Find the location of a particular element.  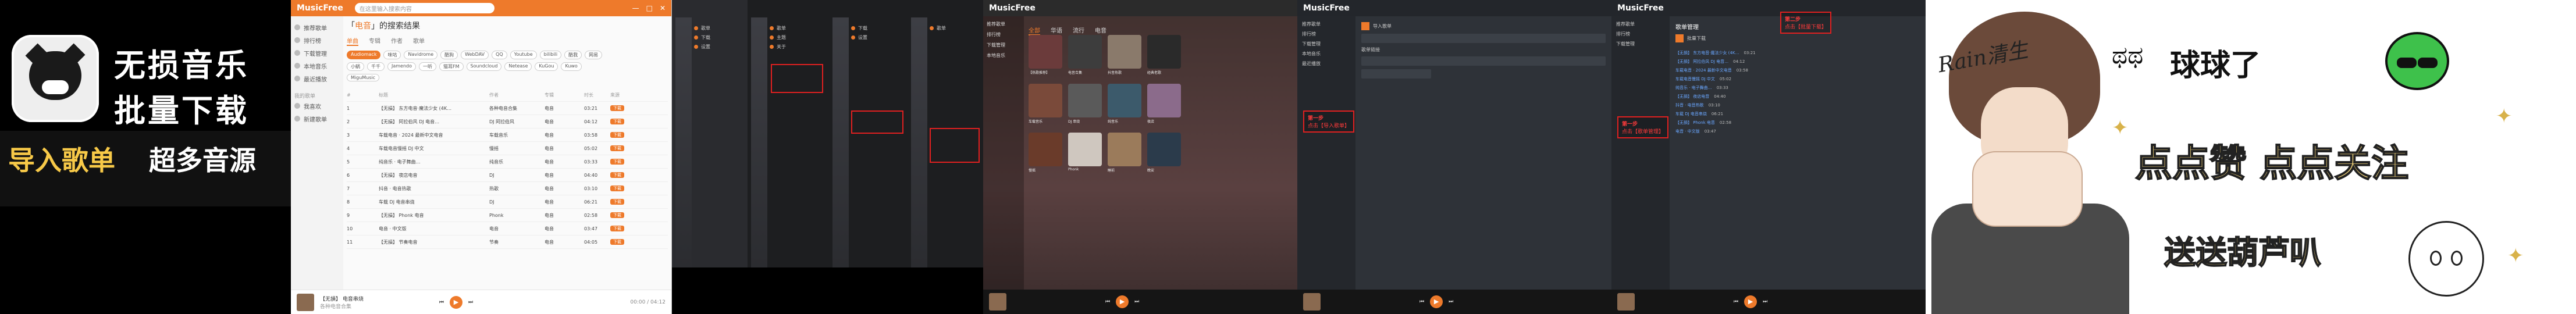

batch-download-button: 批量下载 is located at coordinates (1798, 38).